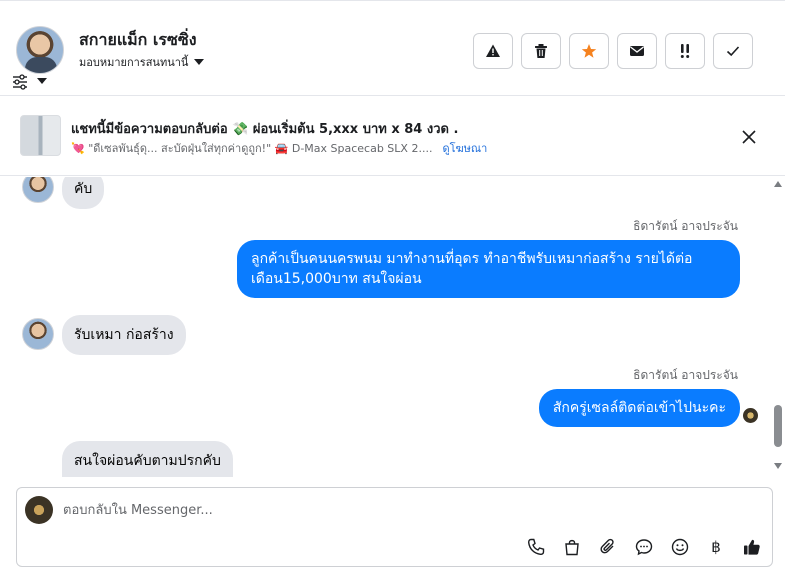  I want to click on outgoing-message: สักครู่เซลล์ติดต่อเข้าไปนะคะ, so click(639, 408).